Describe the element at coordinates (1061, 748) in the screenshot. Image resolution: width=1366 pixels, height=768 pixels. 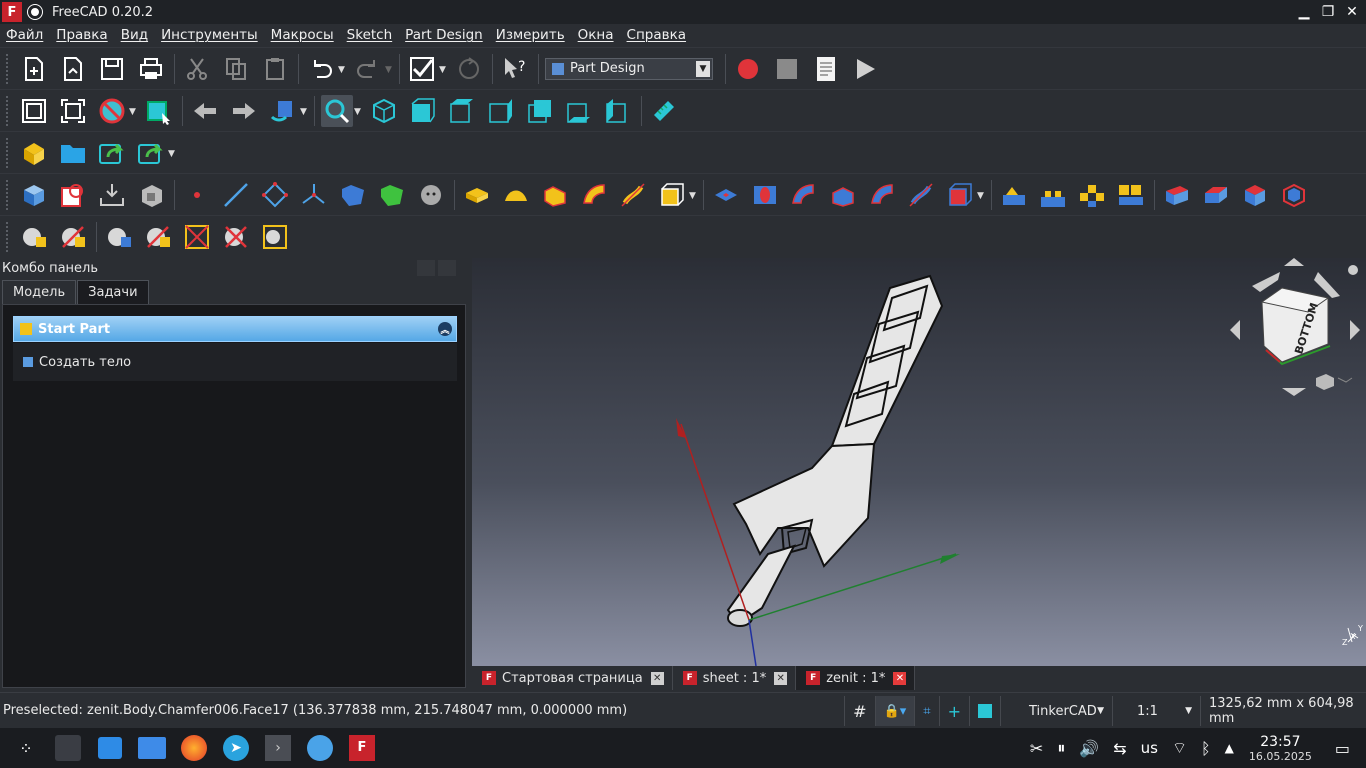
I see `pause-icon: ⏸` at that location.